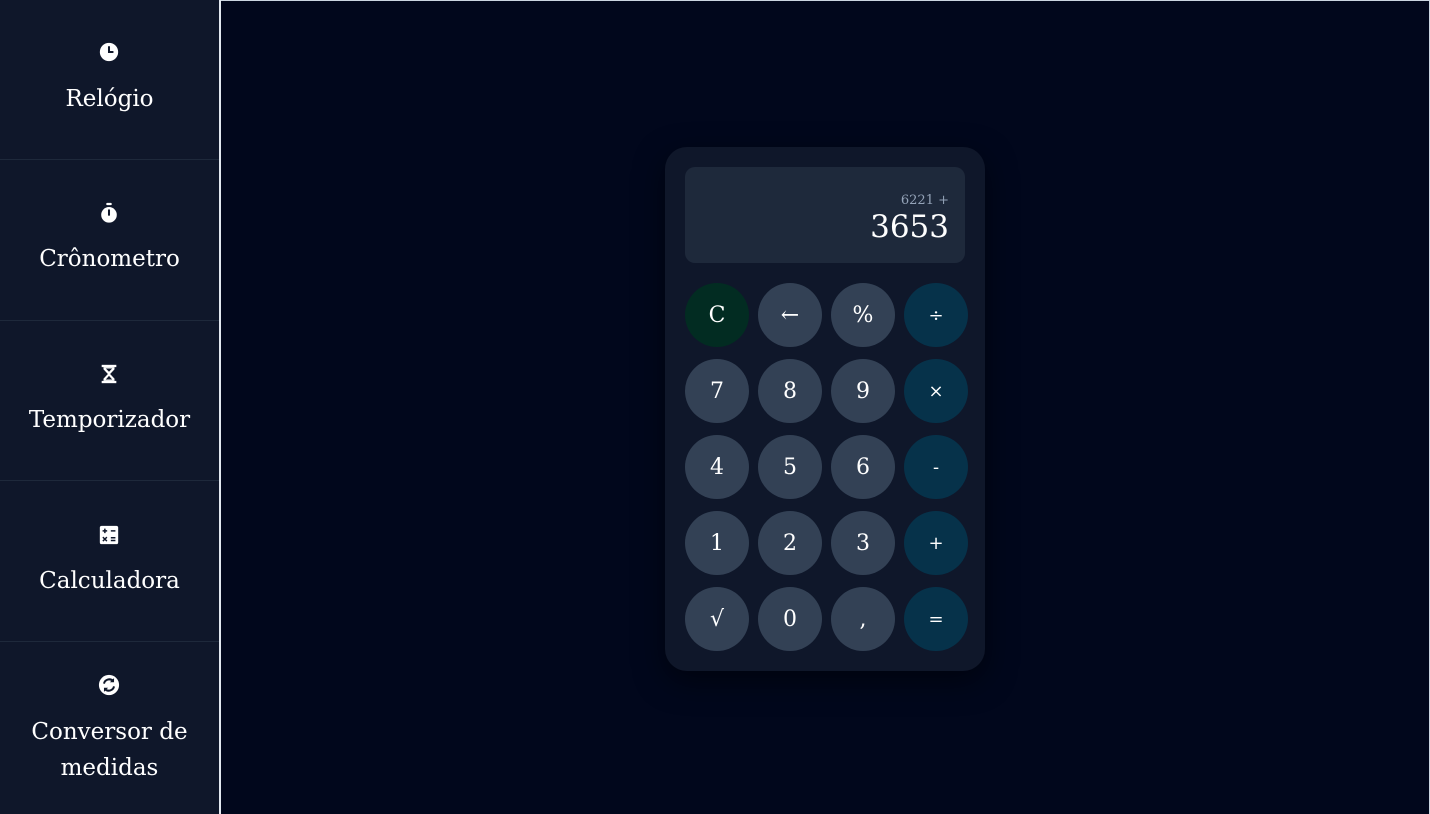  What do you see at coordinates (220, 407) in the screenshot?
I see `sidebar-divider` at bounding box center [220, 407].